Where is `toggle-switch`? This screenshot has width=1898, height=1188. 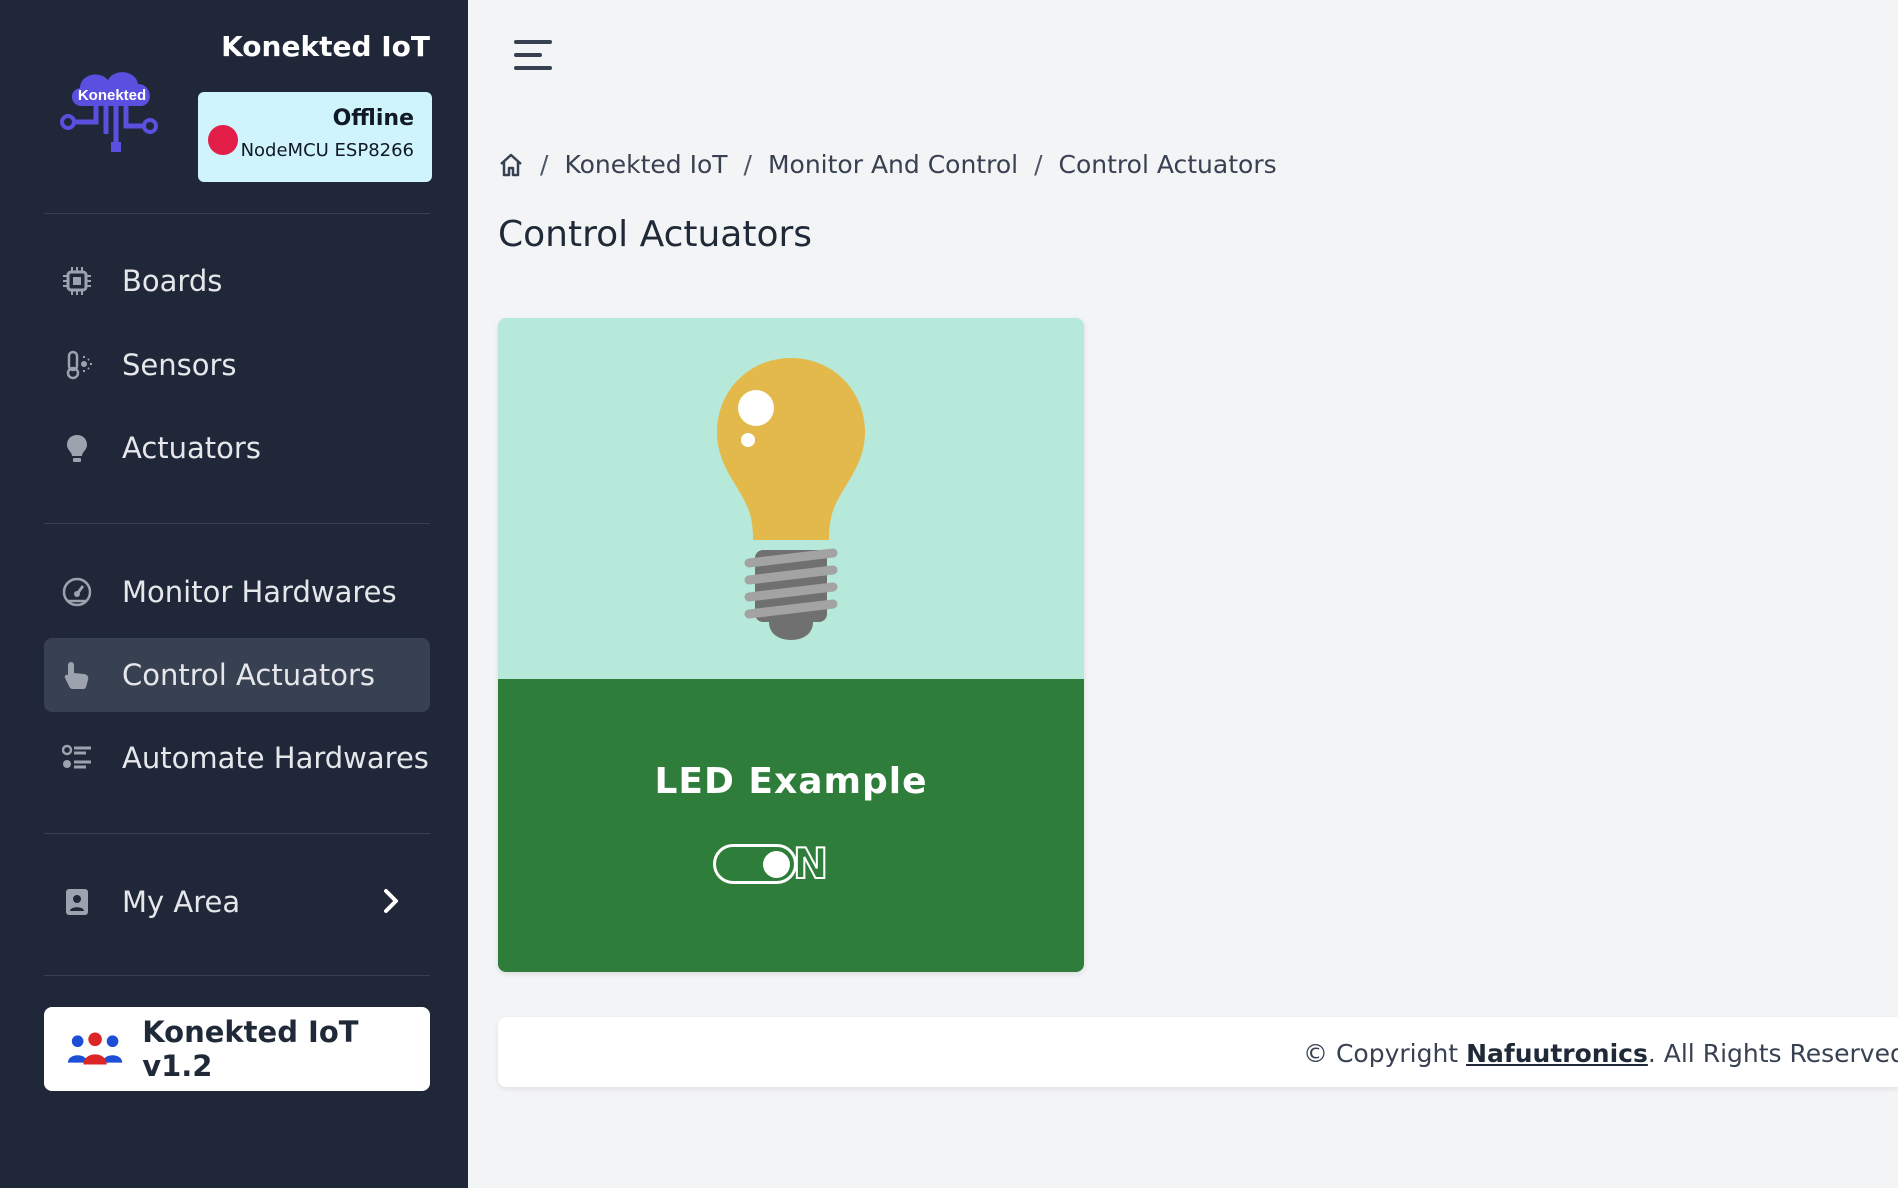
toggle-switch is located at coordinates (755, 863).